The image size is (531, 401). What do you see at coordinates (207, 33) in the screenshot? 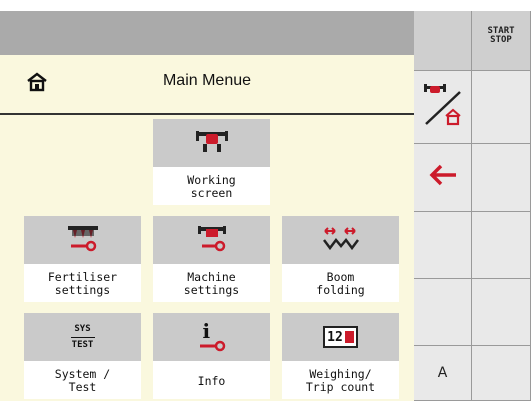
I see `status-bar` at bounding box center [207, 33].